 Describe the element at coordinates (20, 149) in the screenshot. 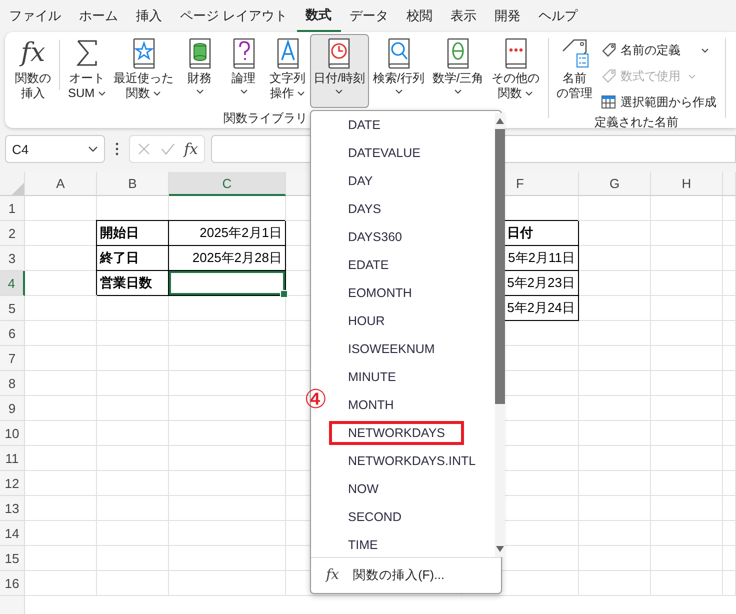

I see `cell-reference: C4` at that location.